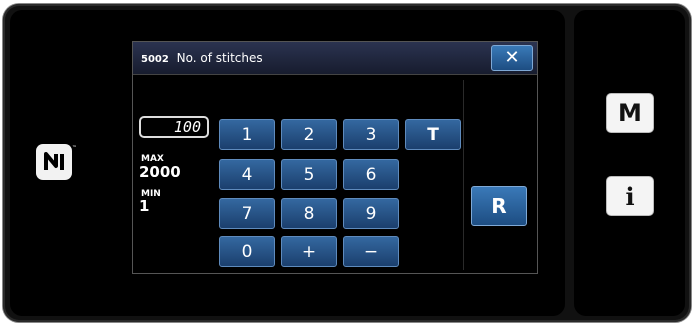 The image size is (694, 326). I want to click on mode-button: M, so click(630, 113).